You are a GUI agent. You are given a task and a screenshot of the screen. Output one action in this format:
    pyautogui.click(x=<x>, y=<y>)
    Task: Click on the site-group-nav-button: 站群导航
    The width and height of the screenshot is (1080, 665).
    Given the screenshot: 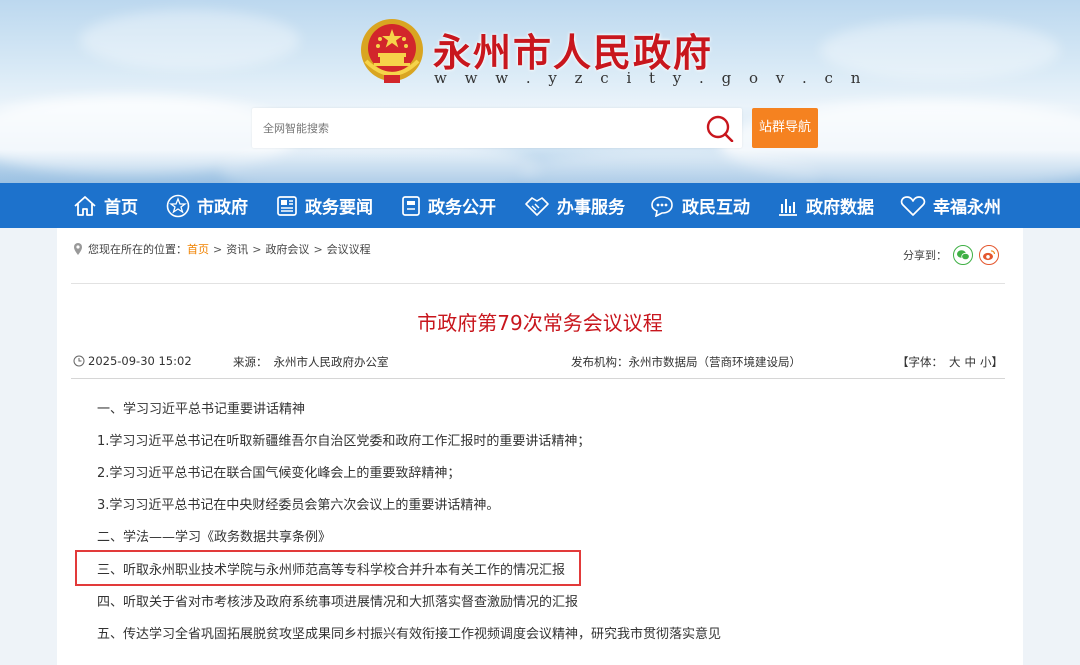 What is the action you would take?
    pyautogui.click(x=785, y=128)
    